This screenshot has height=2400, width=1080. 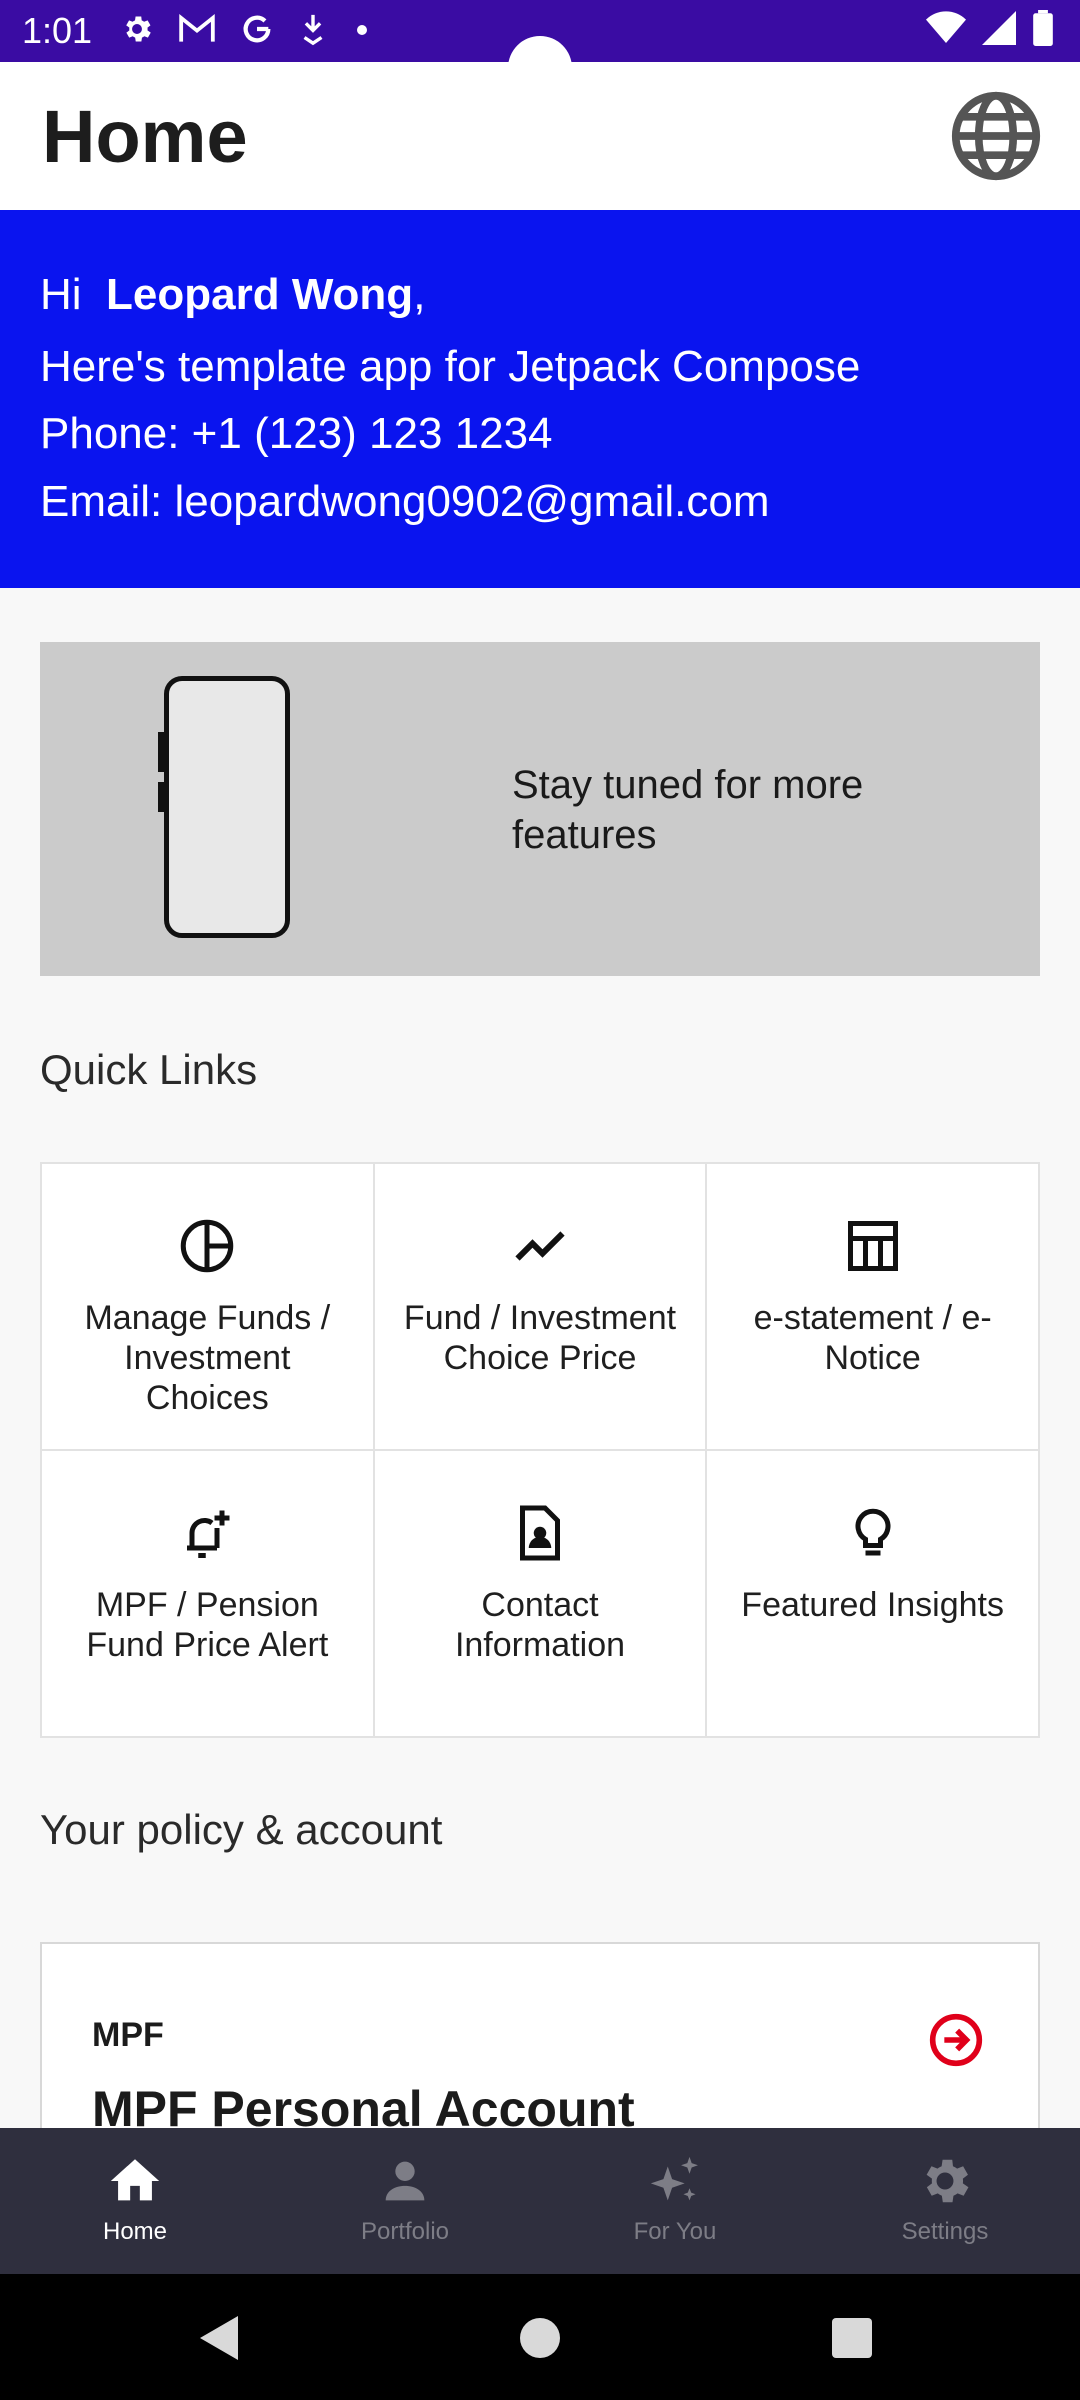 I want to click on recent-apps-icon, so click(x=852, y=2338).